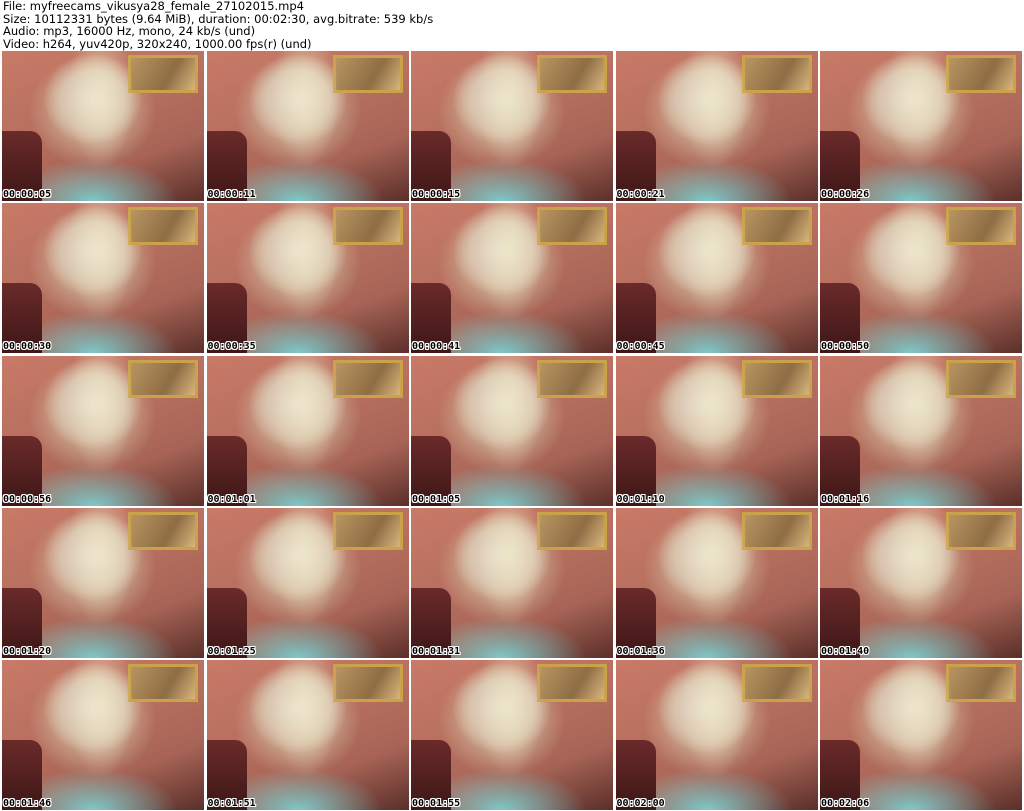 This screenshot has width=1024, height=811. I want to click on frame-timestamp: 00:01:46, so click(27, 803).